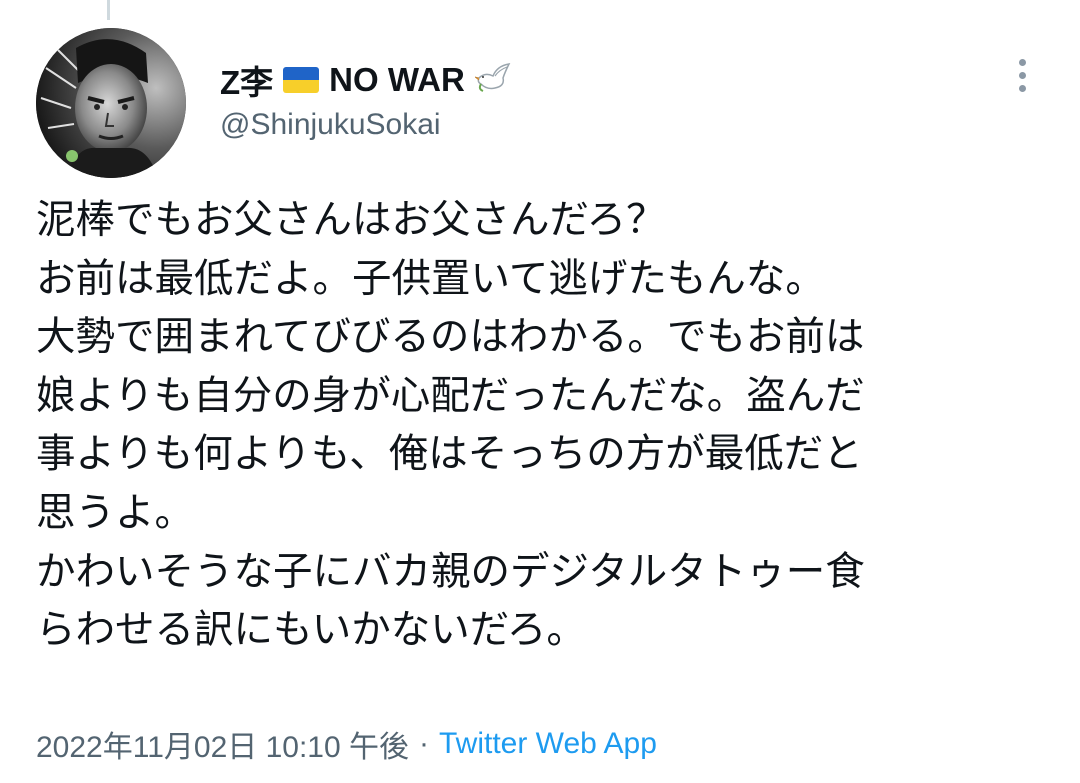 The image size is (1080, 783). Describe the element at coordinates (1023, 76) in the screenshot. I see `more-vertical-icon` at that location.